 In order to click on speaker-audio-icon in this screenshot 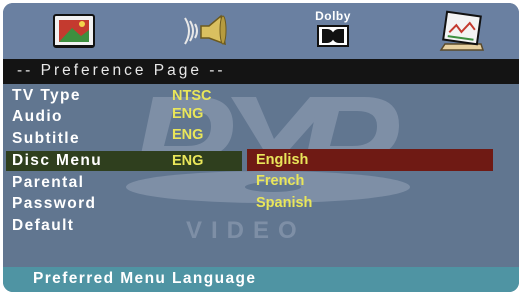, I will do `click(207, 31)`.